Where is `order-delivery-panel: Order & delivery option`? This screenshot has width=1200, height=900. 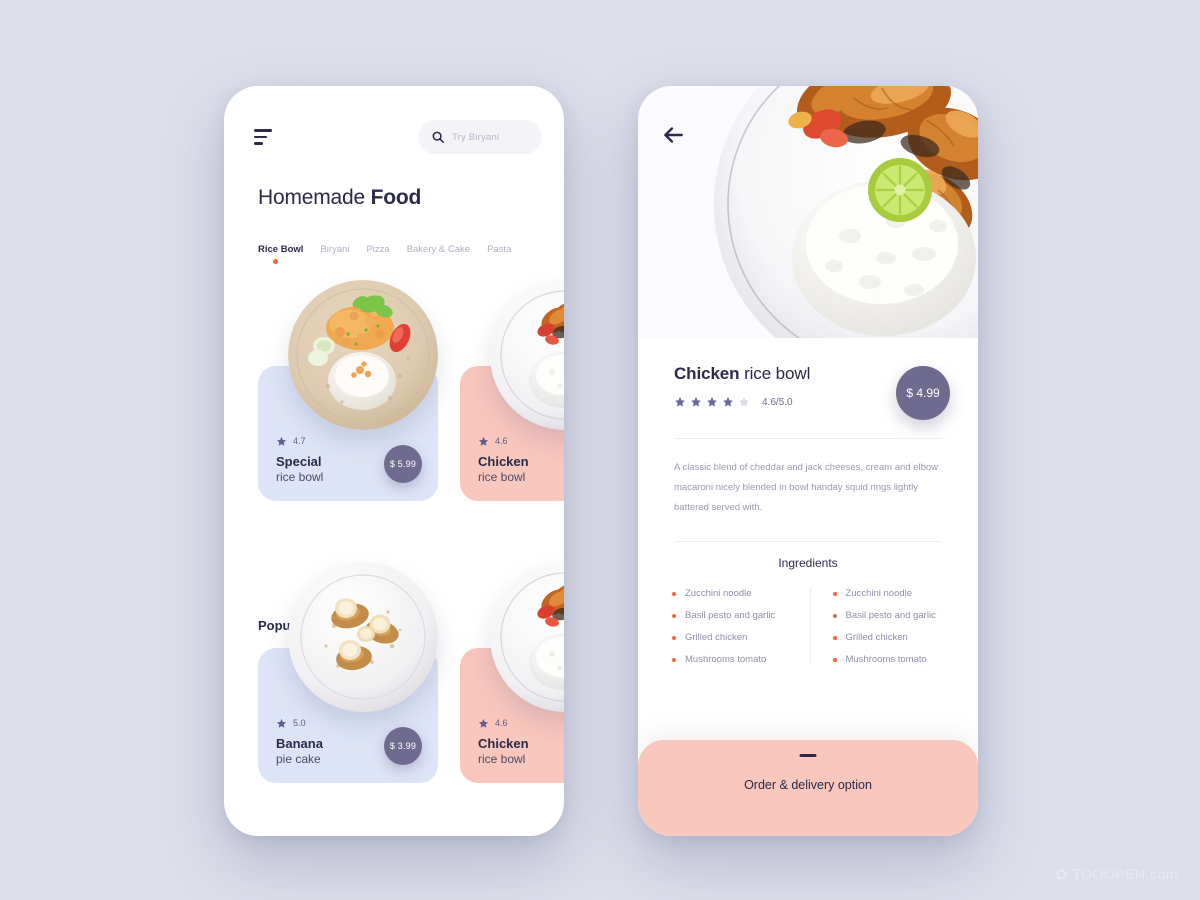
order-delivery-panel: Order & delivery option is located at coordinates (808, 788).